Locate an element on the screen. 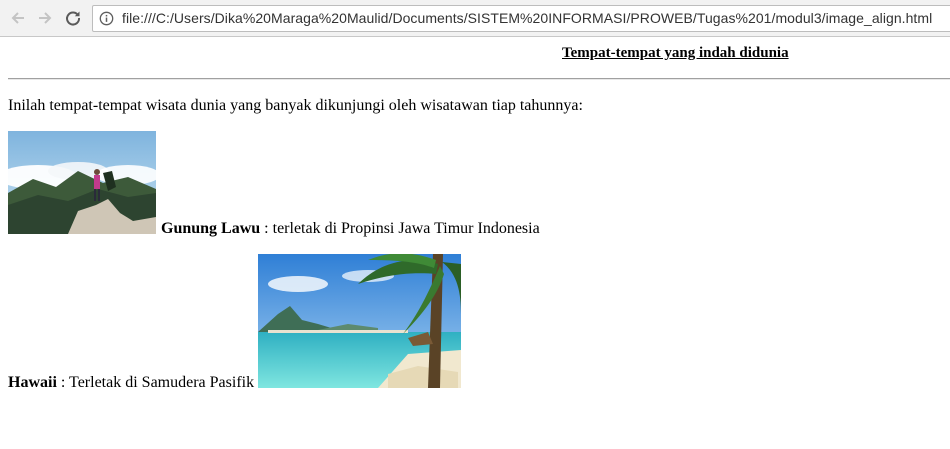 The width and height of the screenshot is (950, 449). arrow-right-icon is located at coordinates (45, 18).